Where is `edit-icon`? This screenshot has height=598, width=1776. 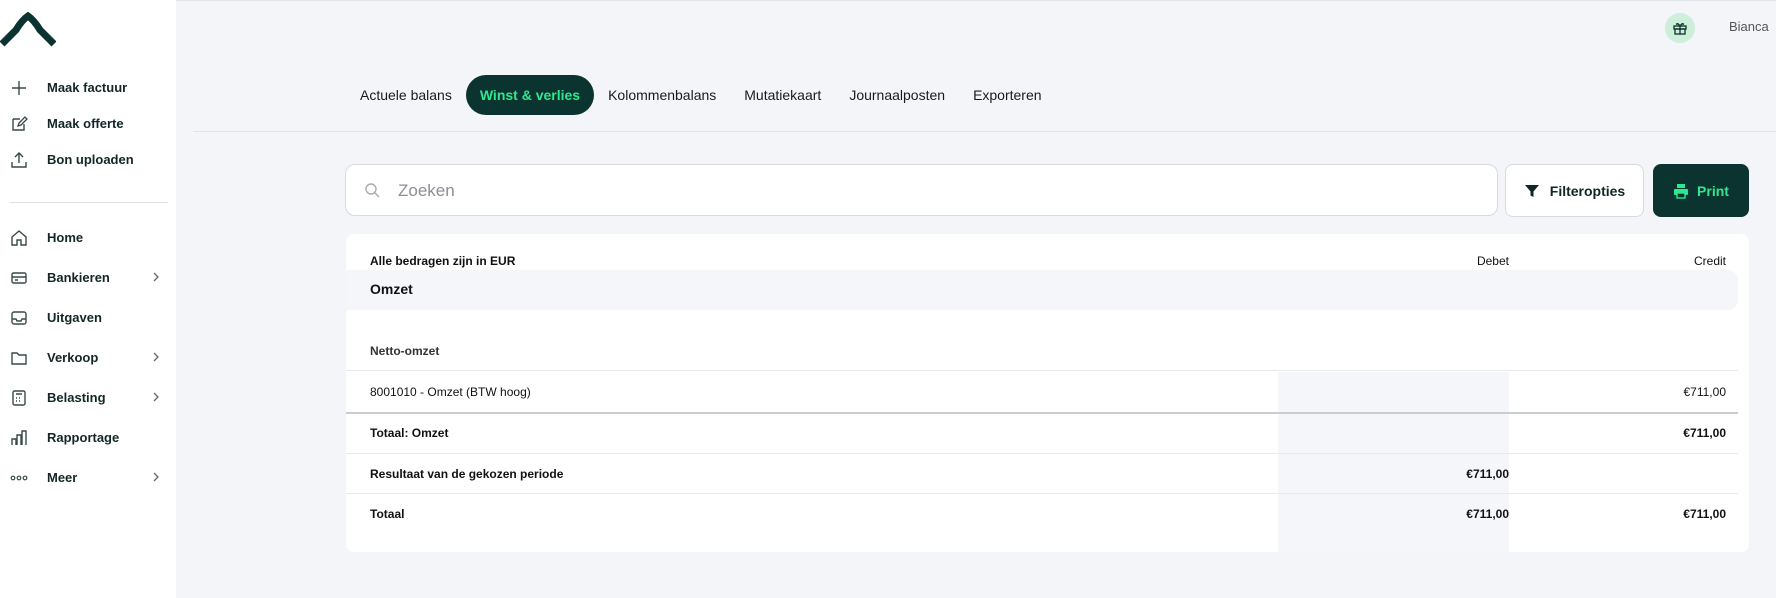
edit-icon is located at coordinates (19, 124).